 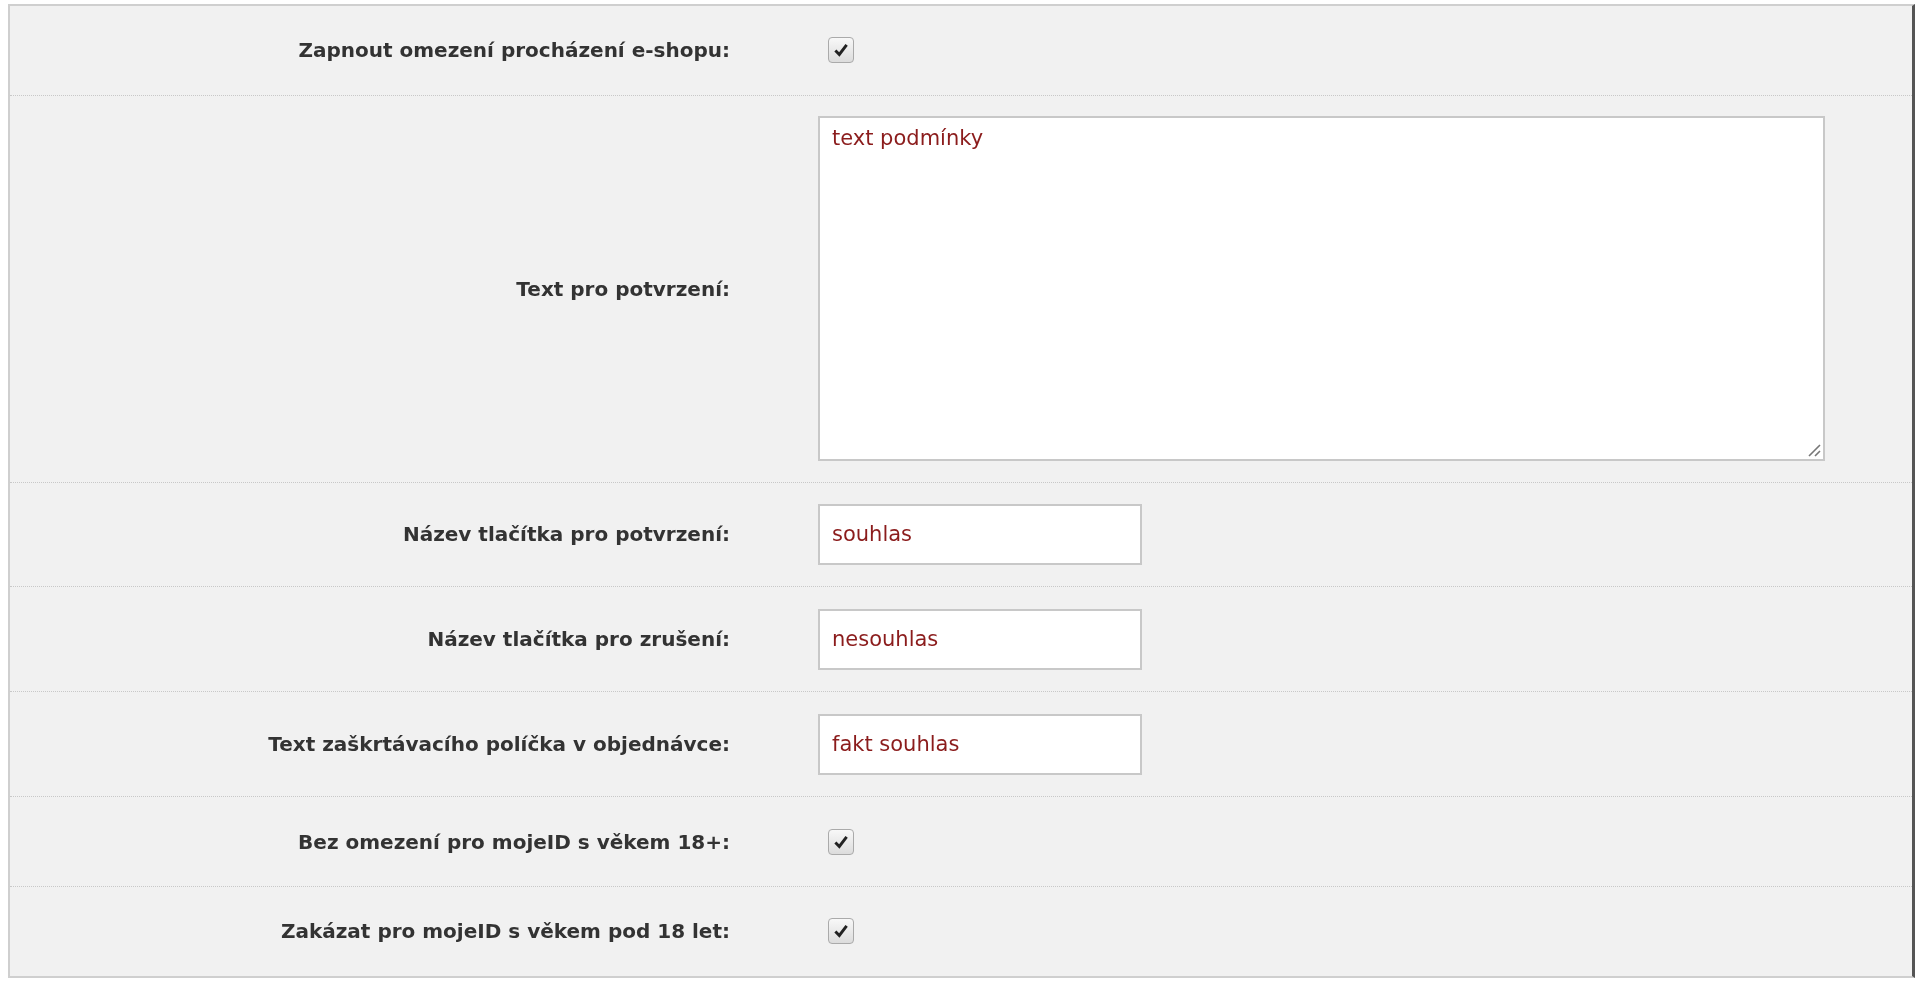 What do you see at coordinates (980, 534) in the screenshot?
I see `input-field: souhlas` at bounding box center [980, 534].